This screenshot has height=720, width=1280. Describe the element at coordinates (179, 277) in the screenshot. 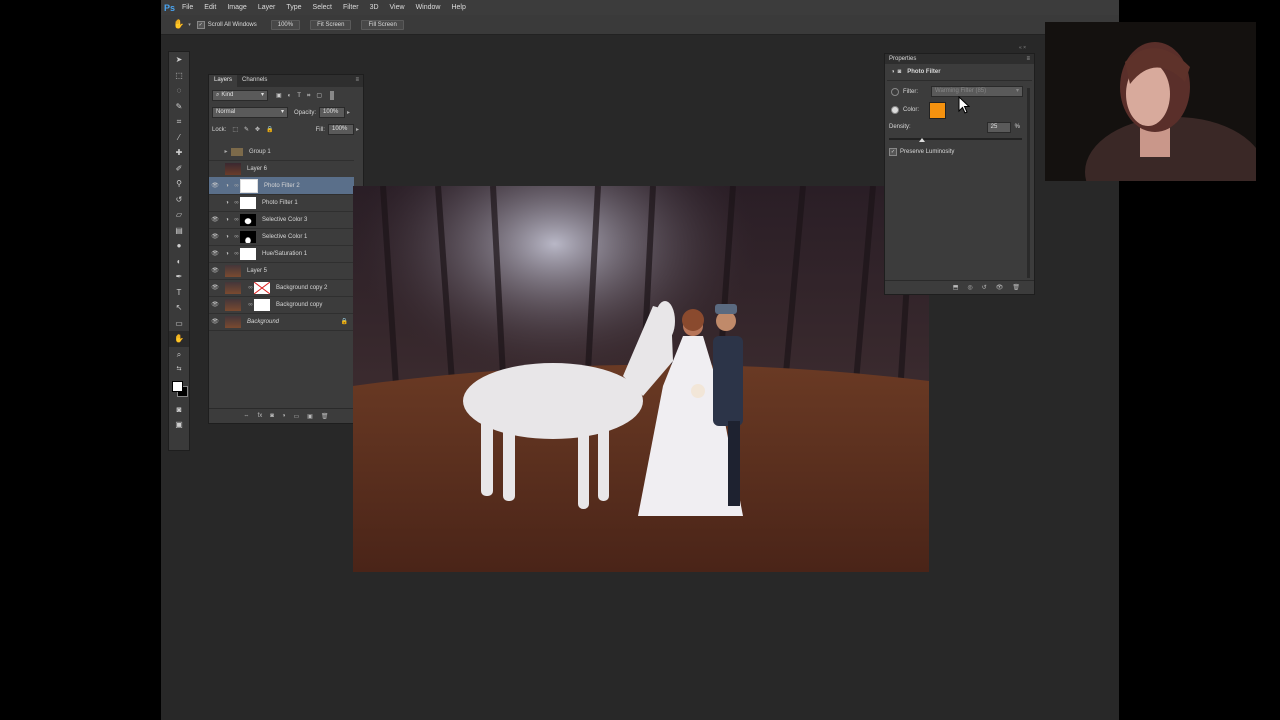

I see `pen-tool-icon: ✒` at that location.